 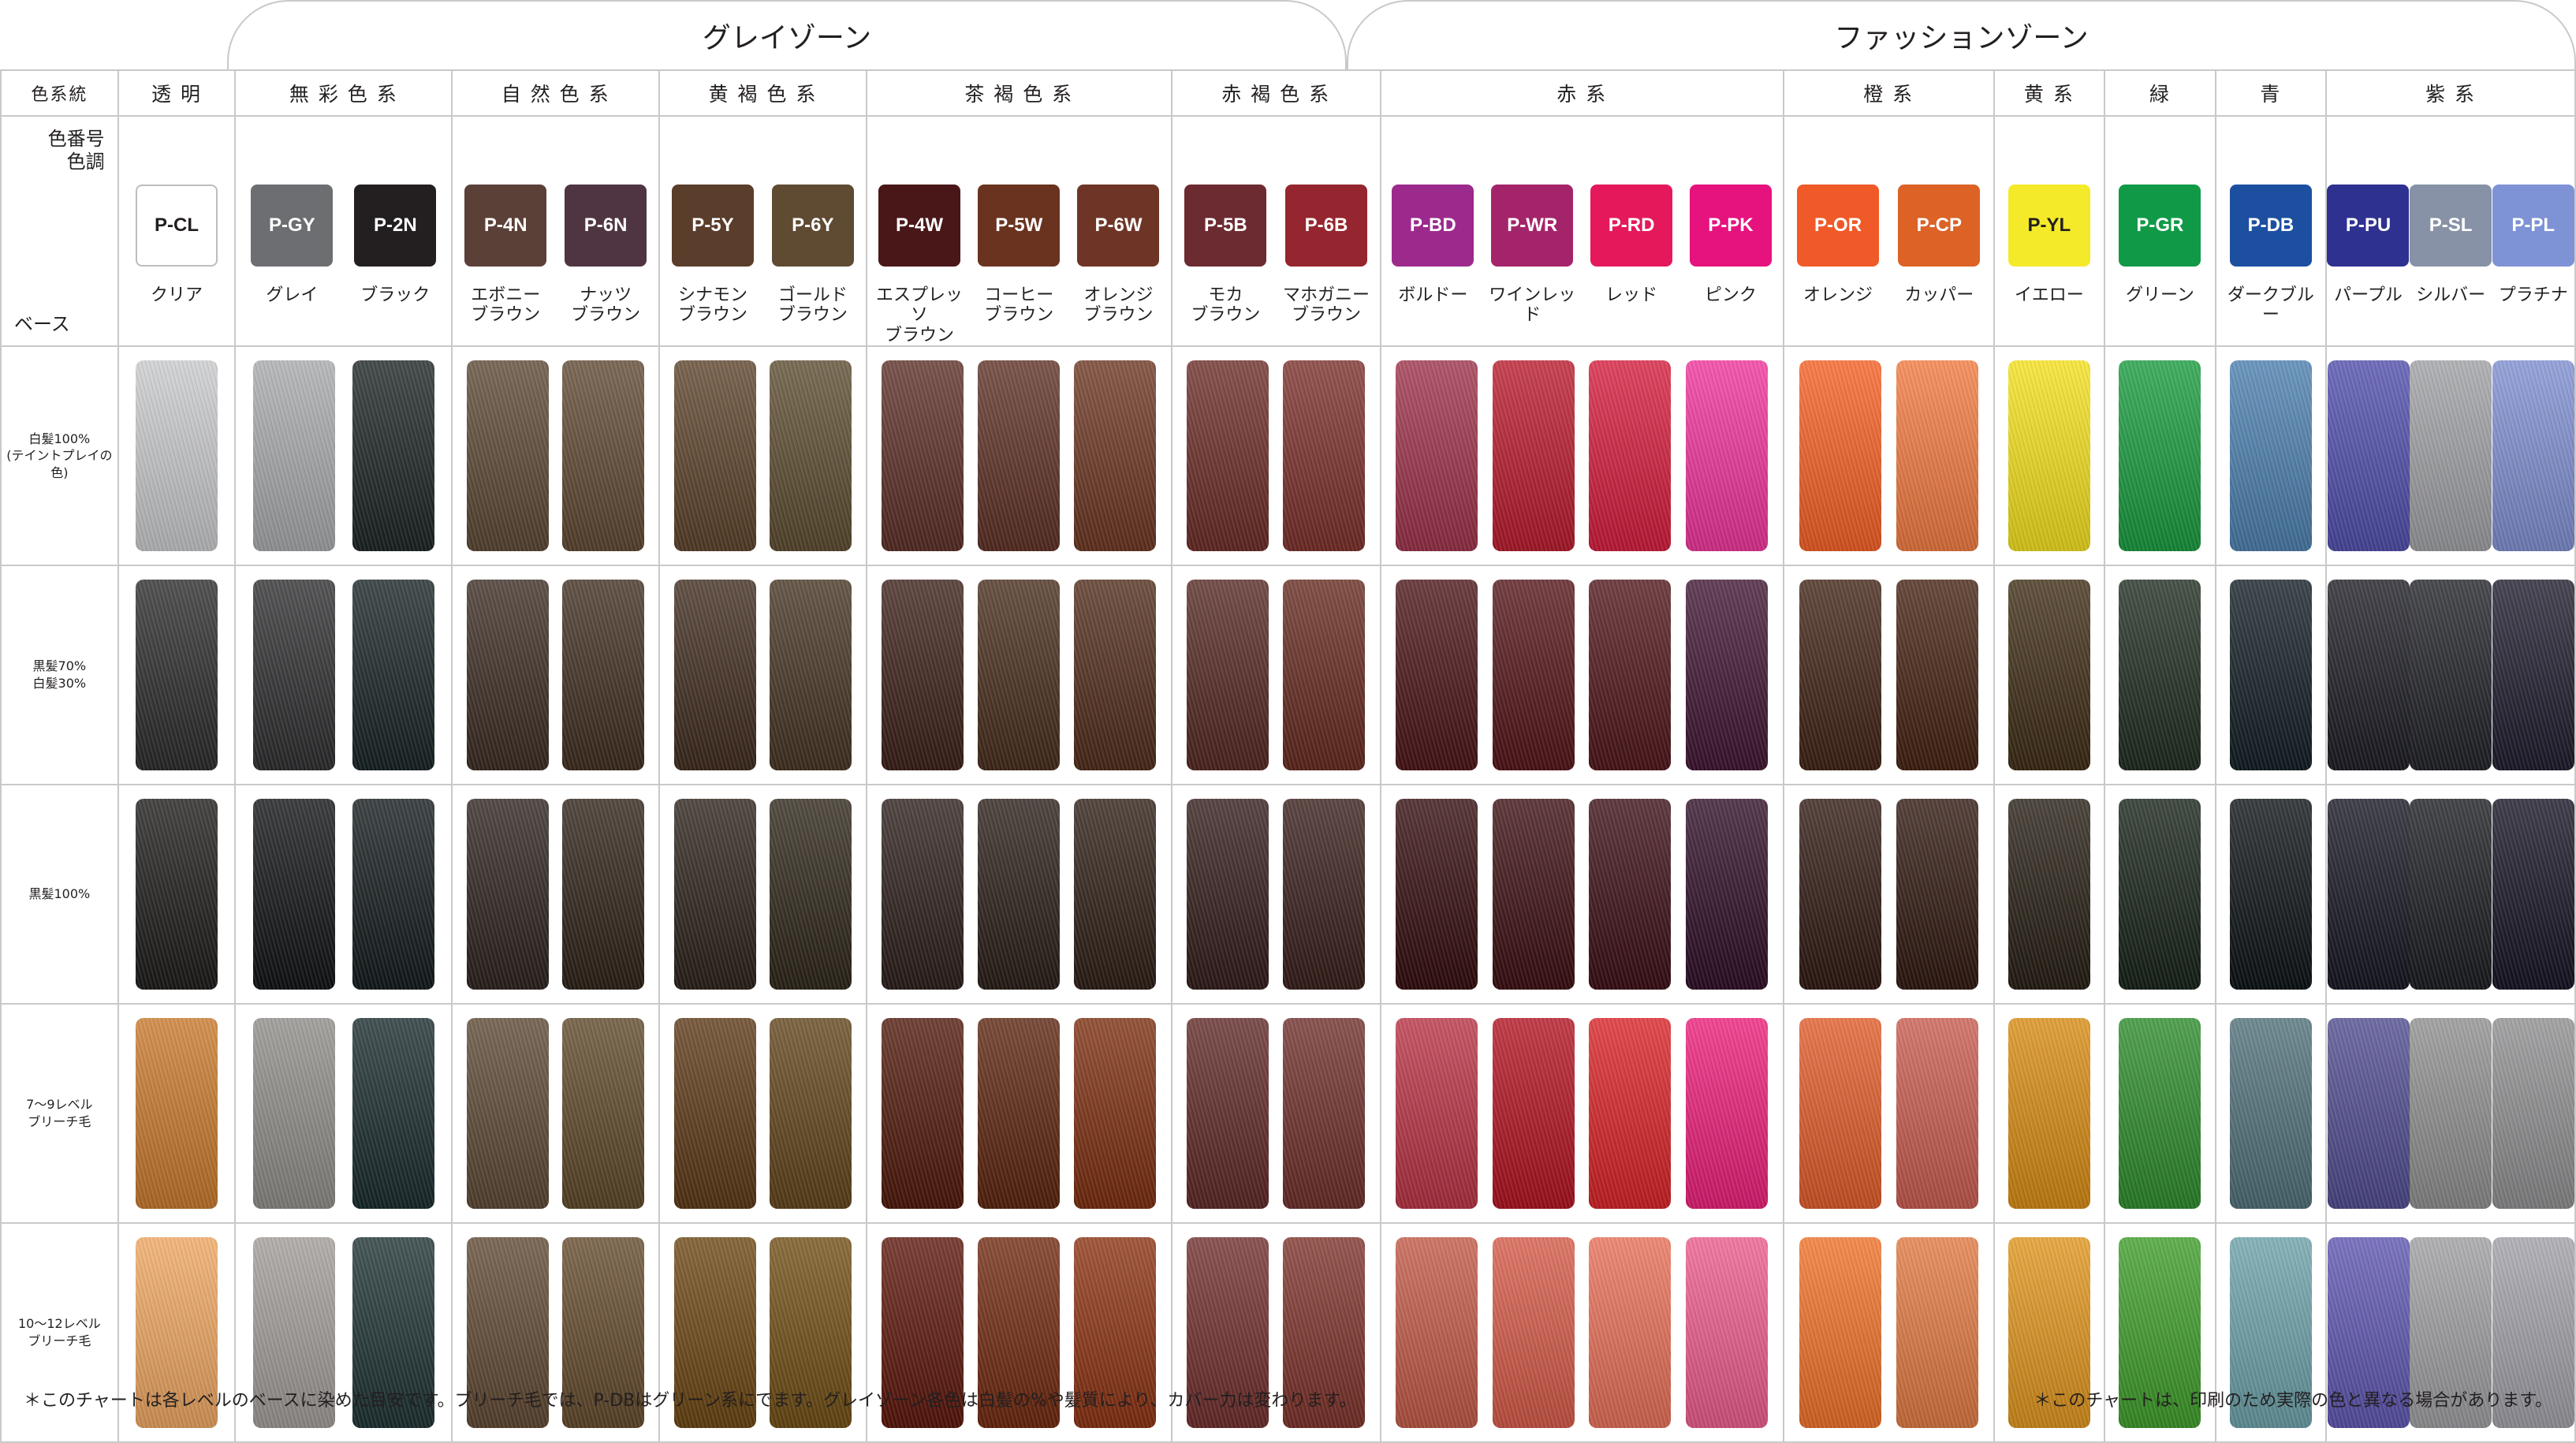 I want to click on color-code-item: P-RD レッド, so click(x=1632, y=211).